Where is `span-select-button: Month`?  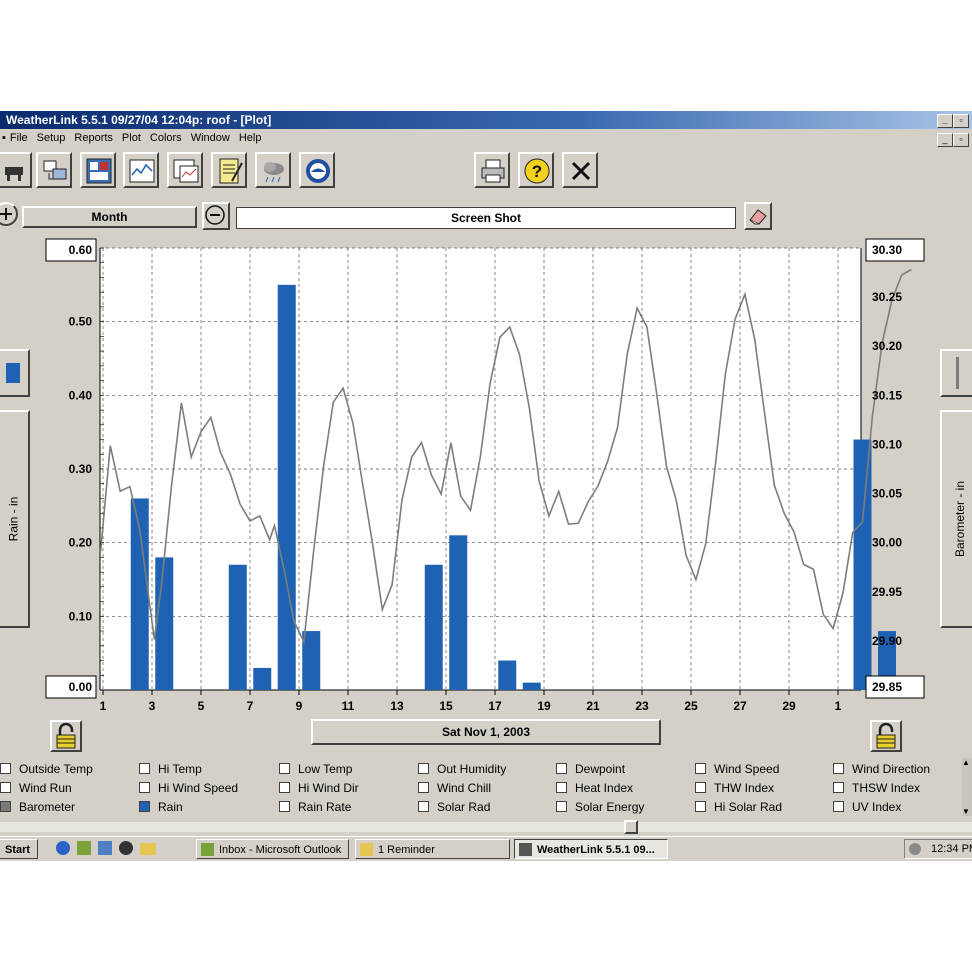 span-select-button: Month is located at coordinates (109, 217).